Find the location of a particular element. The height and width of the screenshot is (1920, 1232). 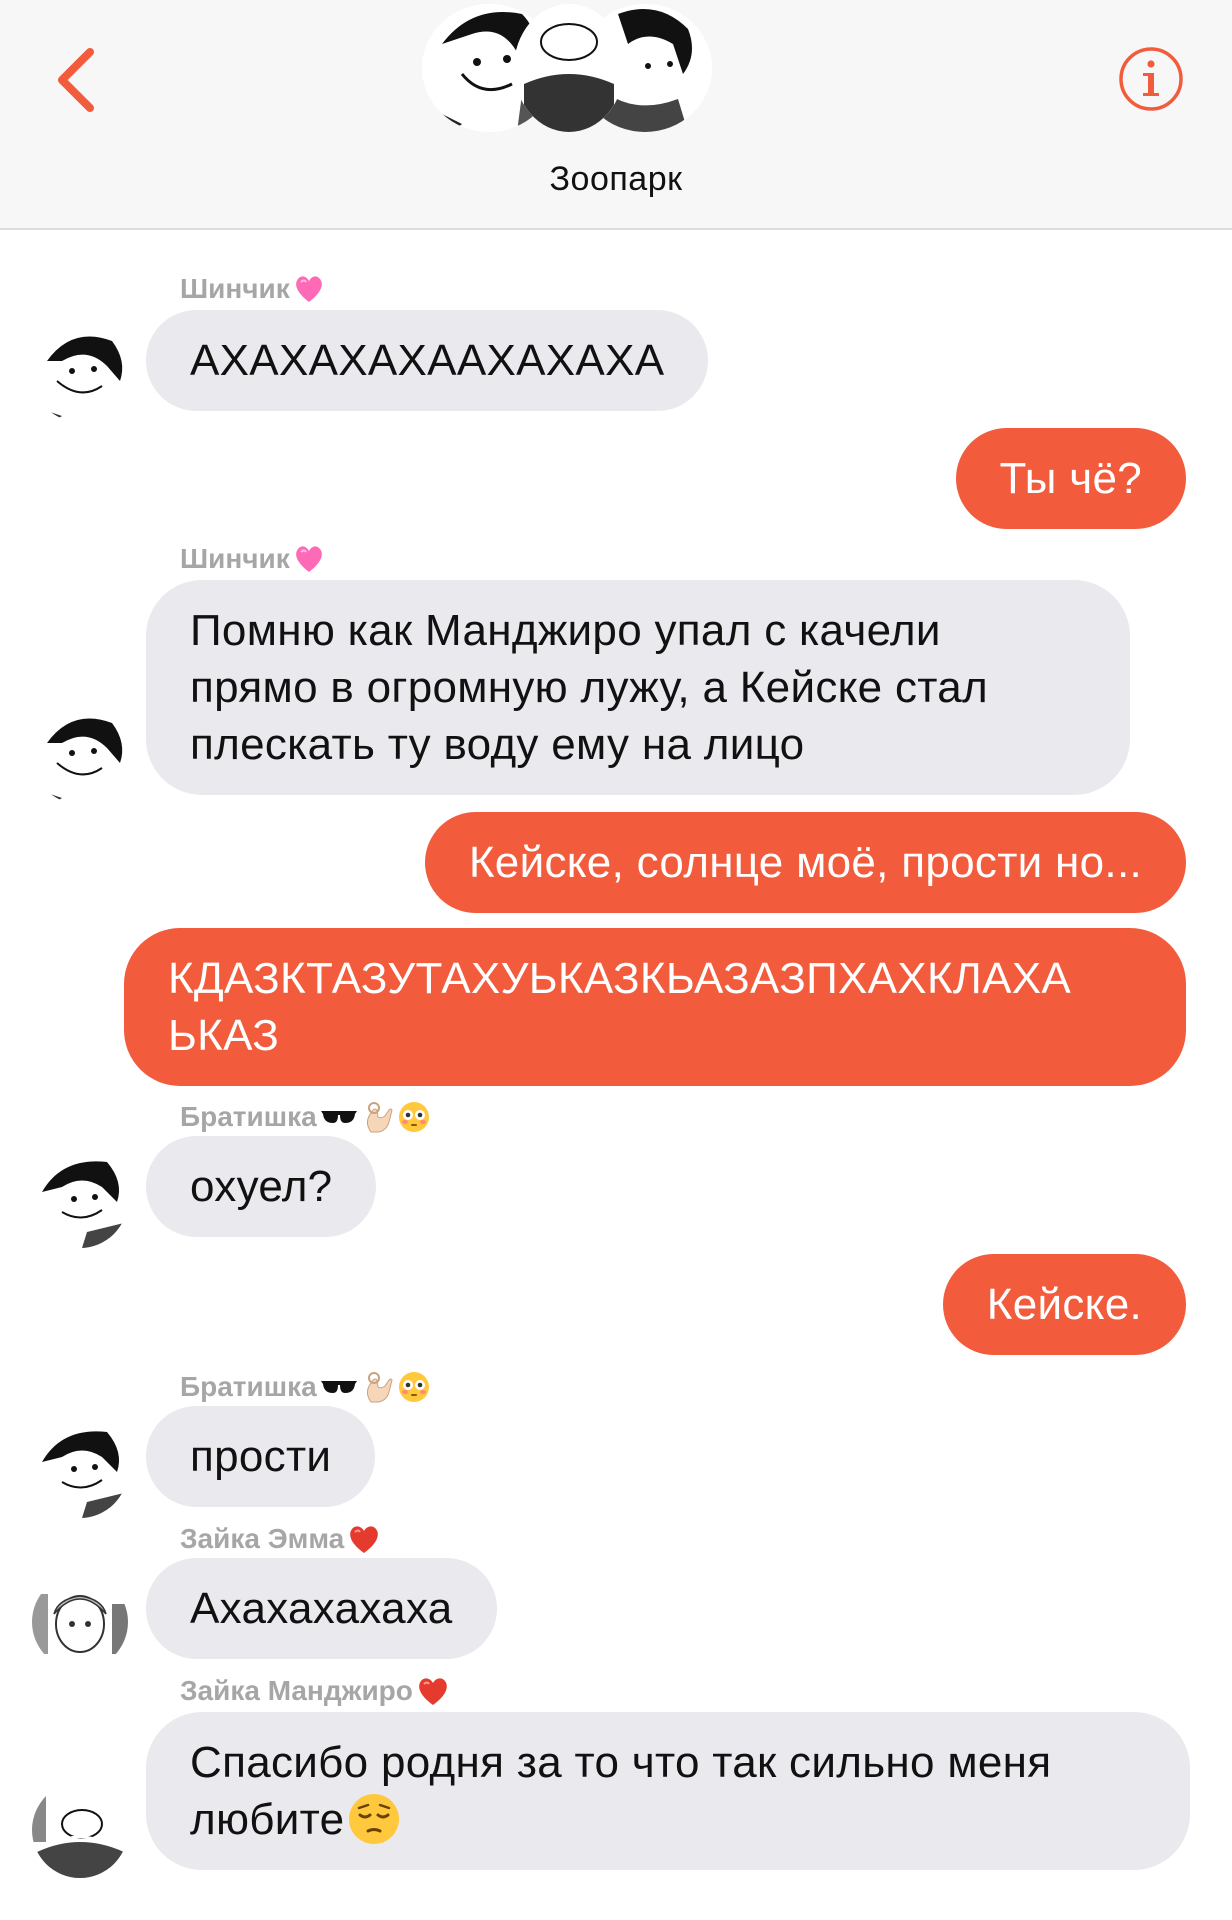

message-text: Ты чё? is located at coordinates (1070, 478).